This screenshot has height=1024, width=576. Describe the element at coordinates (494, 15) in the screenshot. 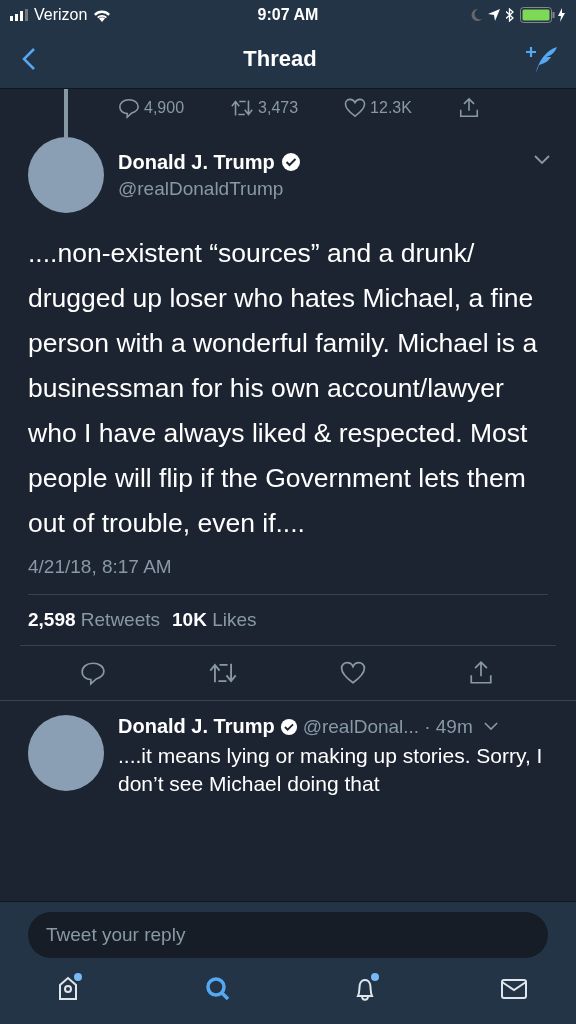

I see `location-icon` at that location.